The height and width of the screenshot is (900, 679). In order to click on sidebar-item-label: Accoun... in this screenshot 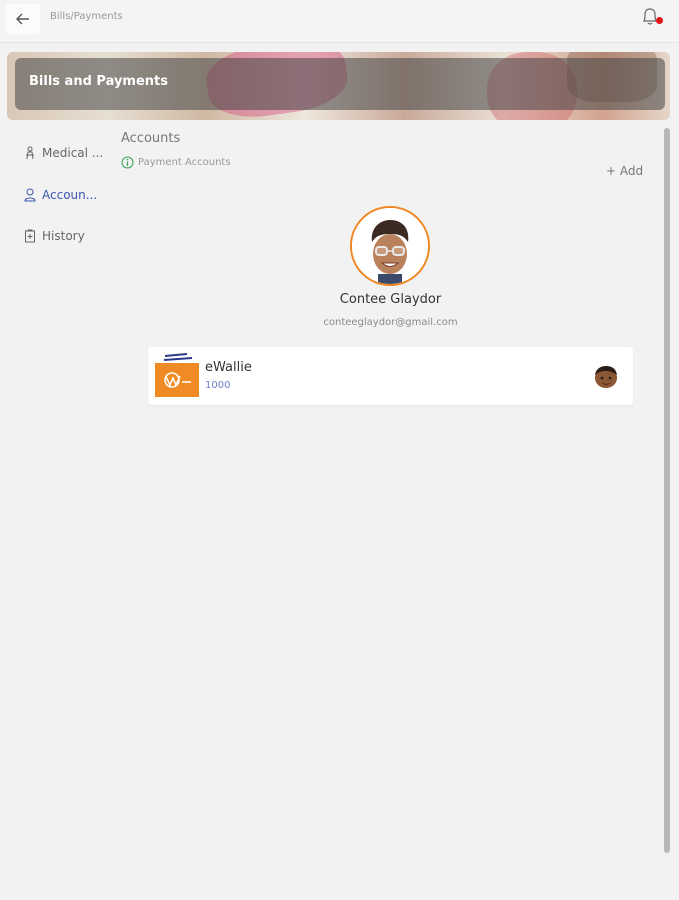, I will do `click(70, 195)`.